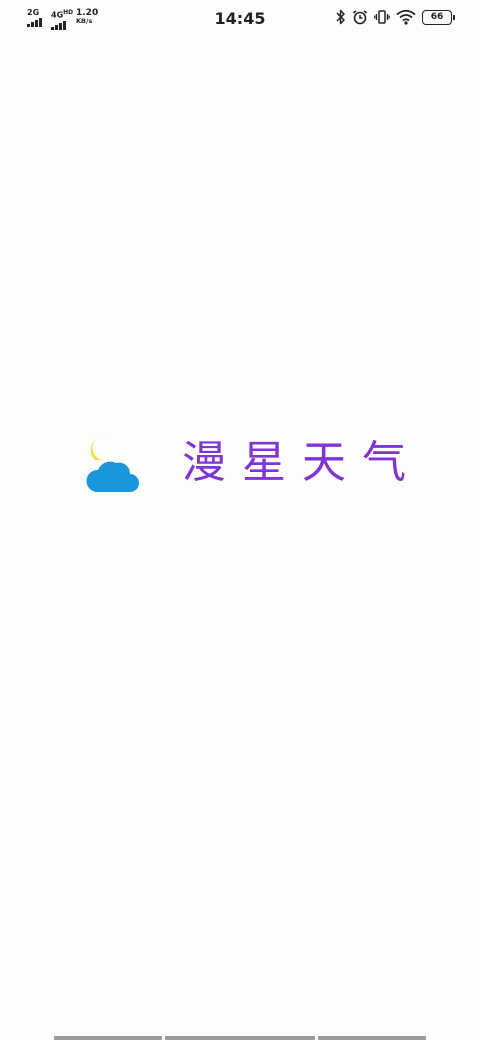  I want to click on app-title: 漫星天气, so click(302, 462).